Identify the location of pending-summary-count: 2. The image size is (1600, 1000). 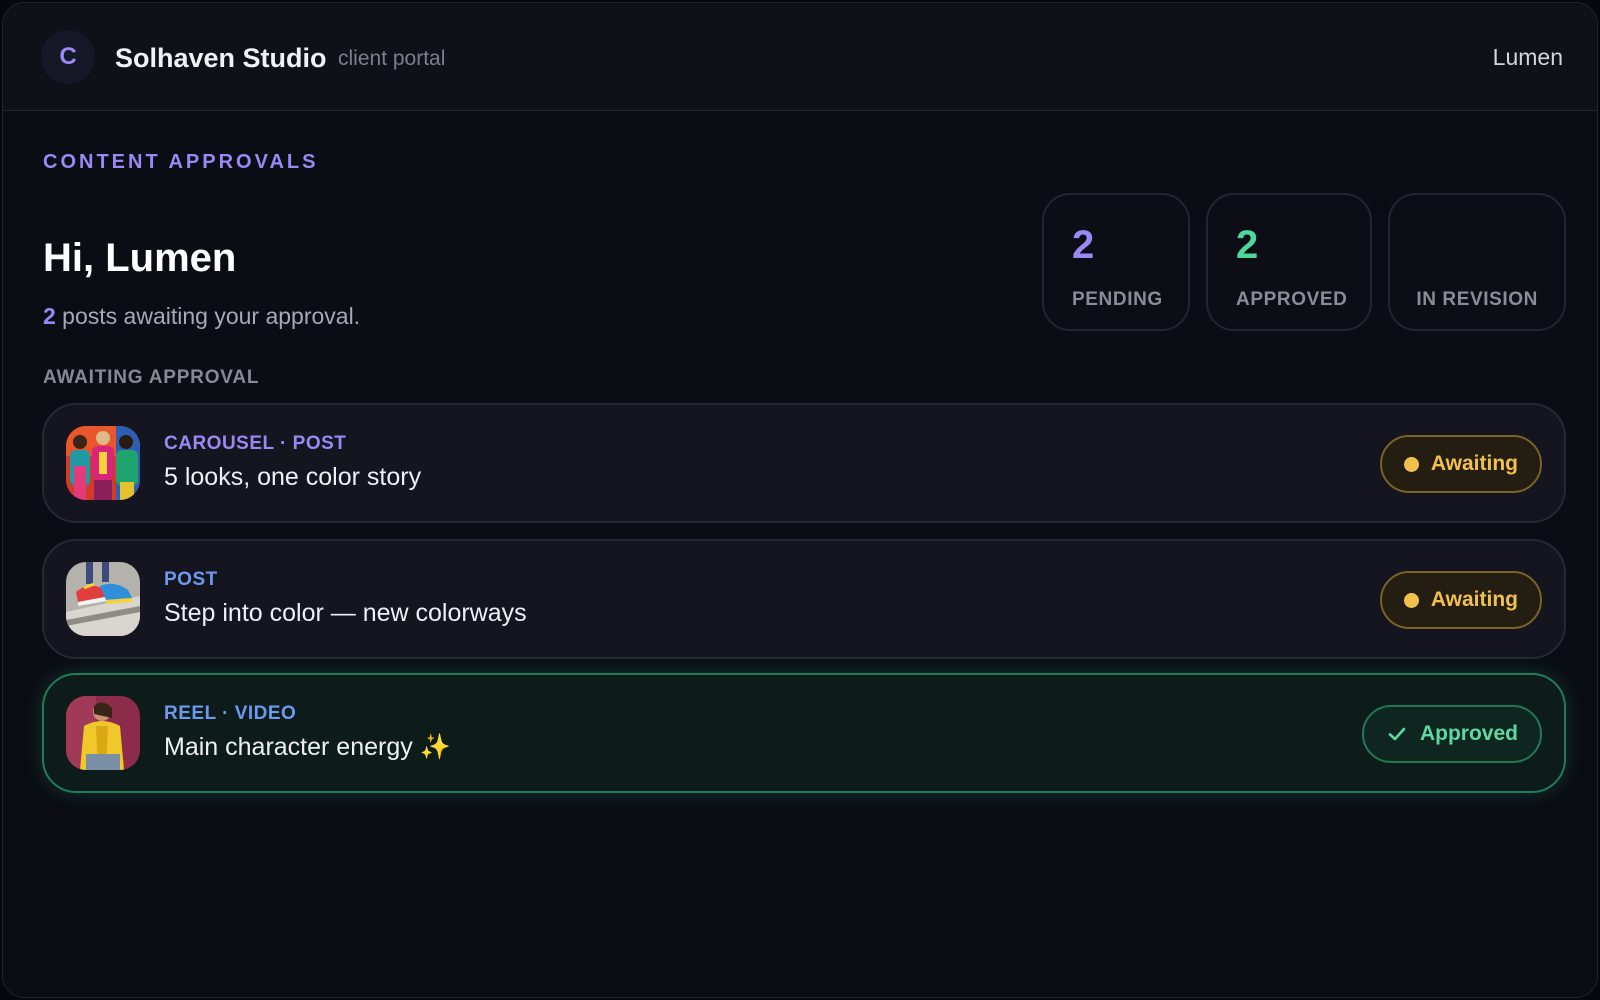
(49, 316).